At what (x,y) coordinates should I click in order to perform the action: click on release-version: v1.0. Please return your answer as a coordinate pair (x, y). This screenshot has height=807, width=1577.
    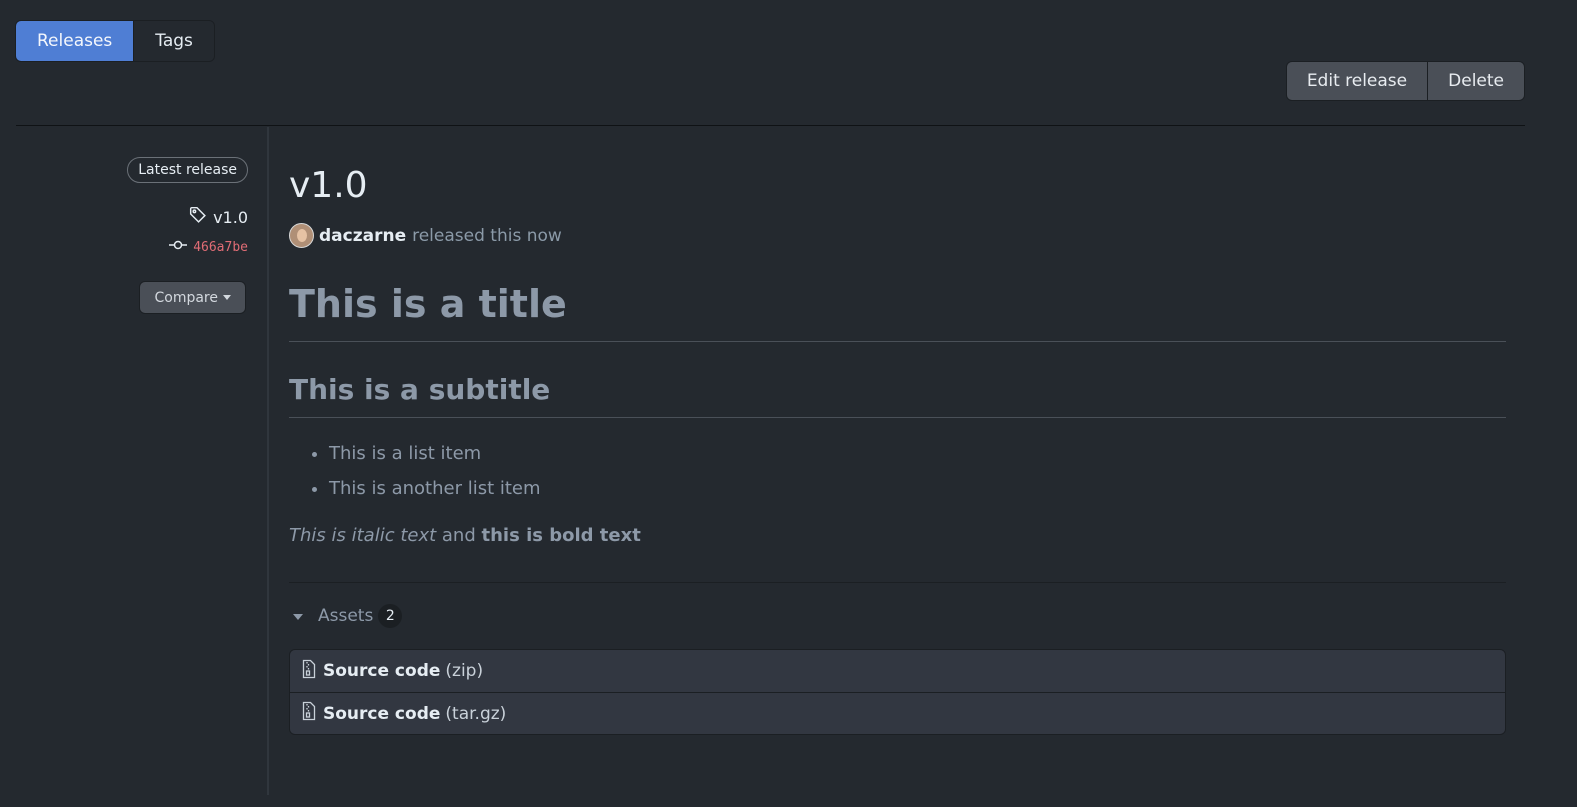
    Looking at the image, I should click on (328, 185).